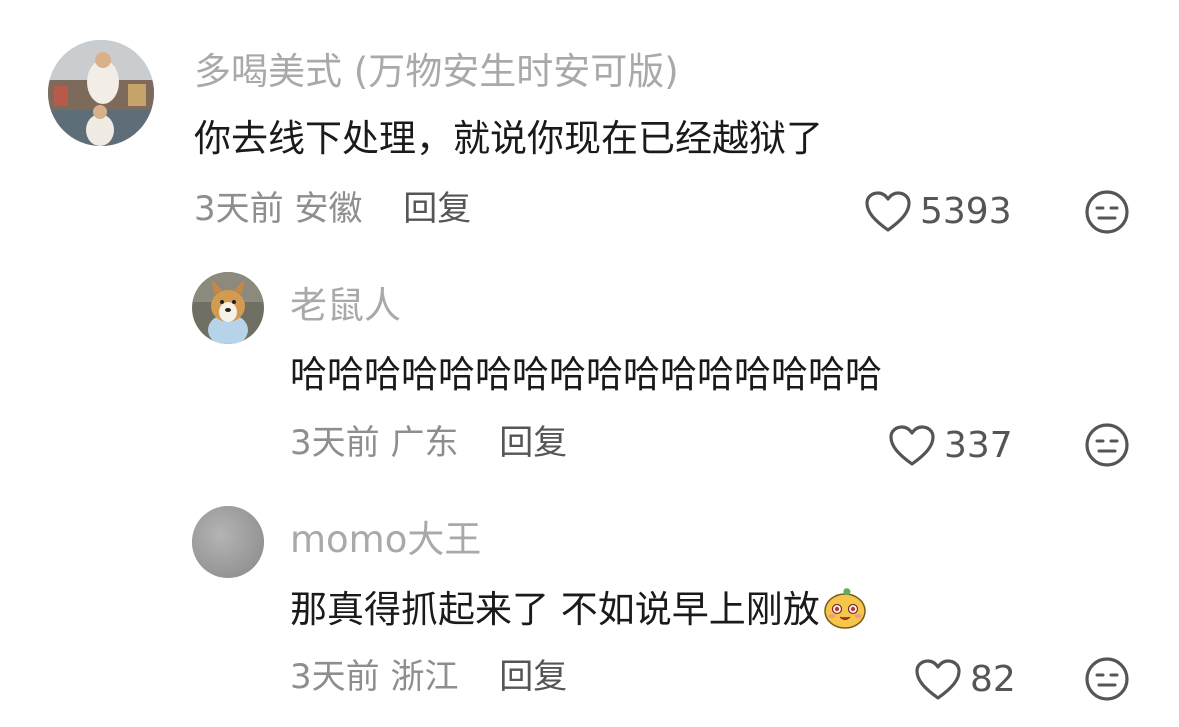 Image resolution: width=1179 pixels, height=727 pixels. I want to click on comment-location: 广东, so click(424, 443).